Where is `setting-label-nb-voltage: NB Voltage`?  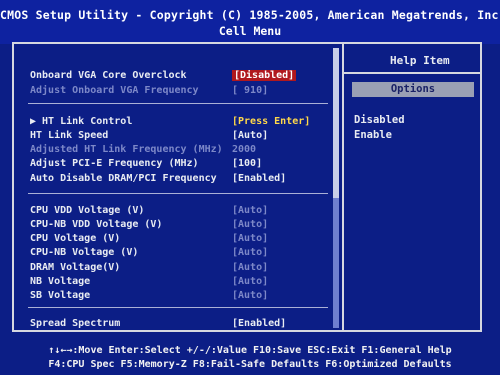
setting-label-nb-voltage: NB Voltage is located at coordinates (60, 281).